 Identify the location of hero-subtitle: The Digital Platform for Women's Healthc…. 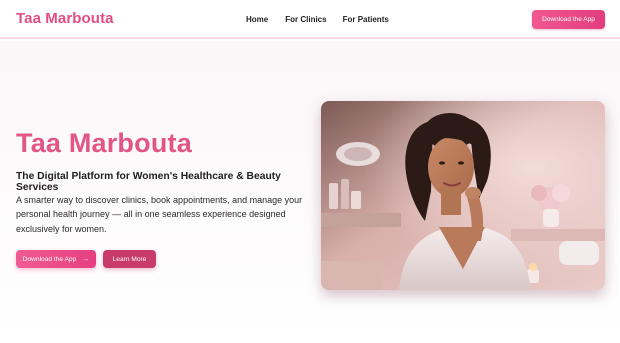
(148, 182).